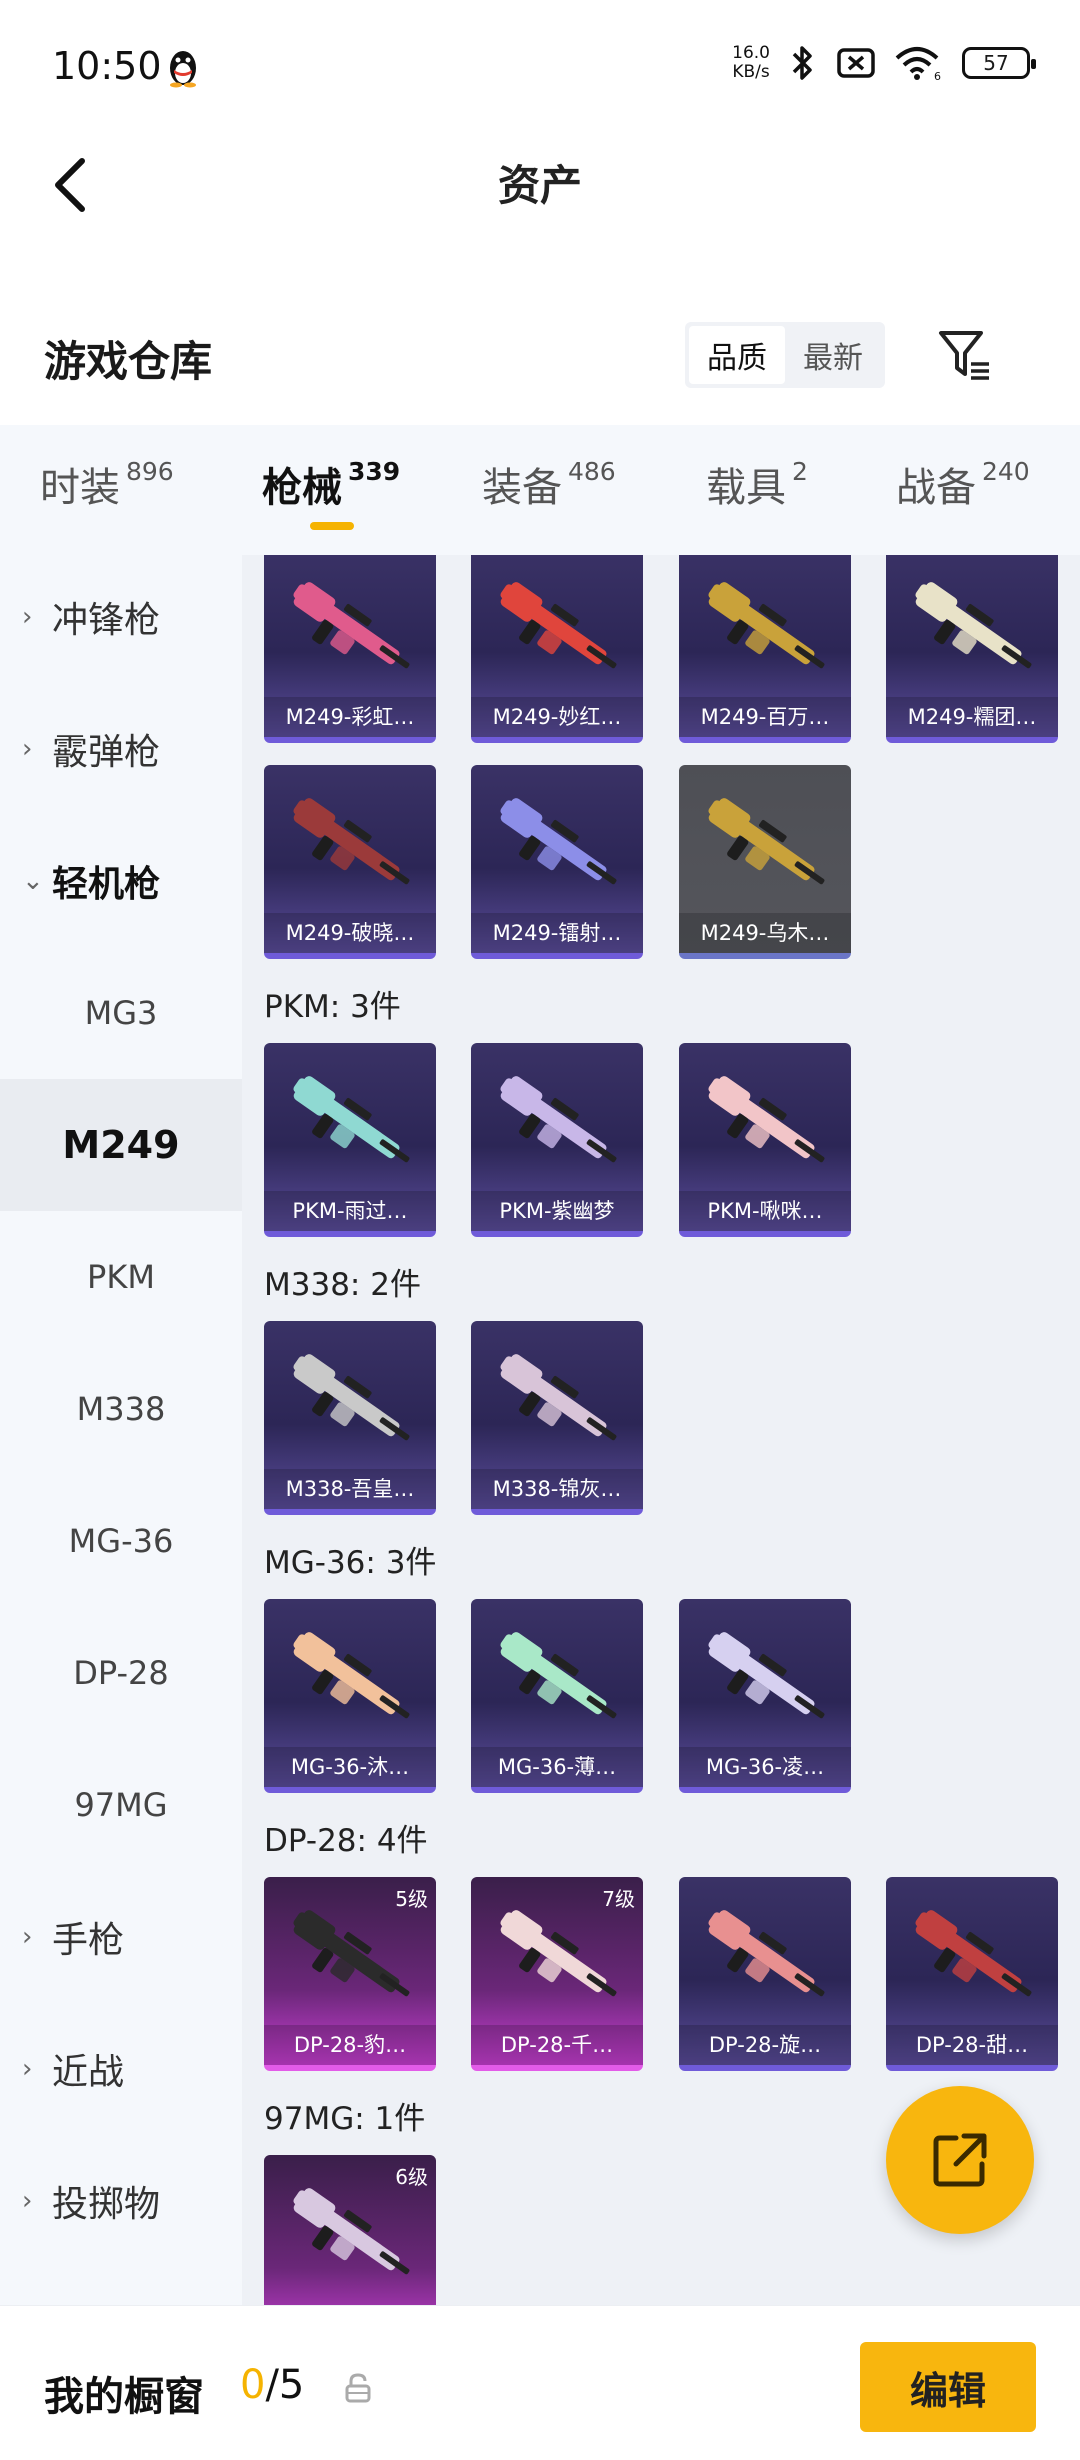 This screenshot has width=1080, height=2460. I want to click on sidebar-item-shotgun: › 霰弹枪, so click(121, 749).